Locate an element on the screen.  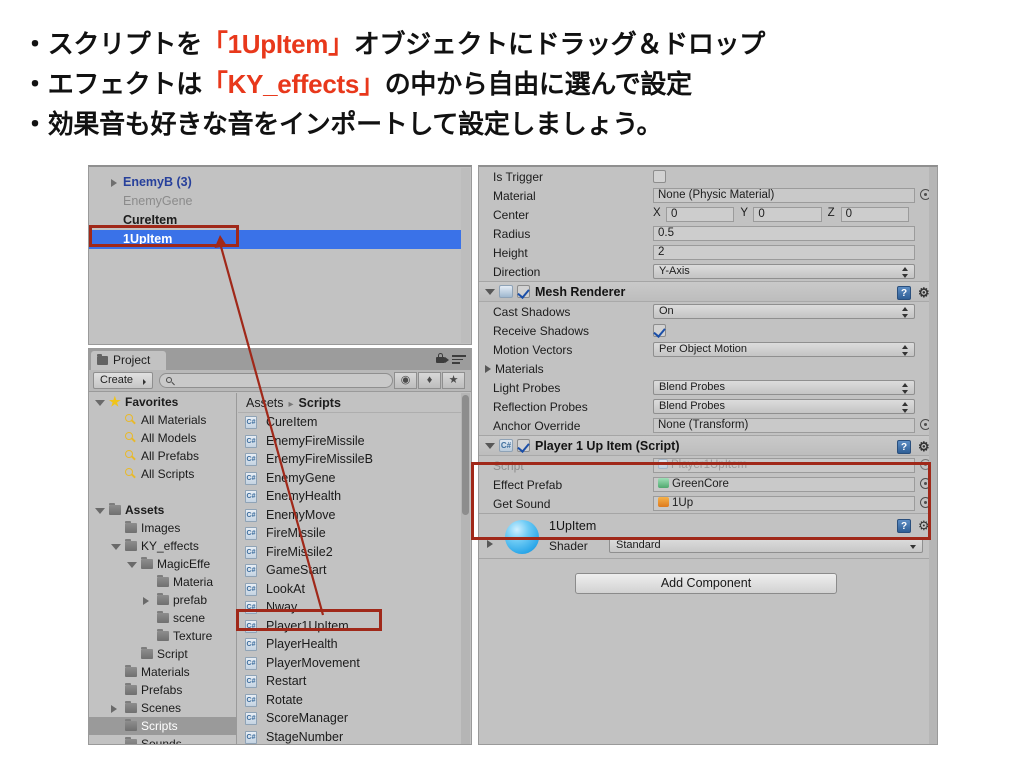
asset-item-playermovement: C# PlayerMovement is located at coordinates (349, 663).